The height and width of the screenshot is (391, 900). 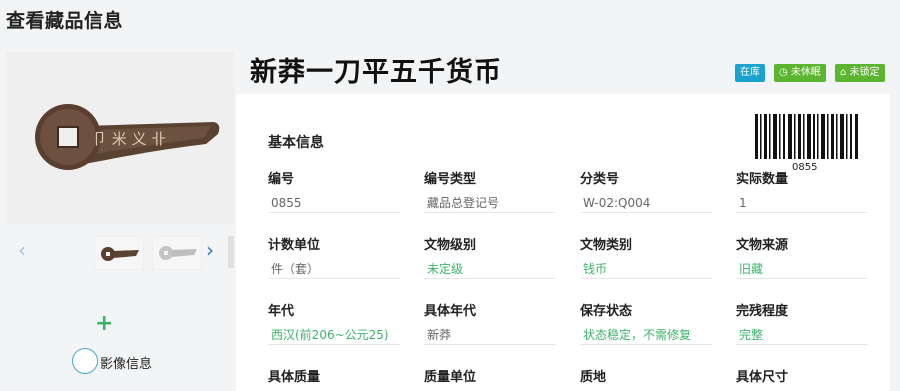 What do you see at coordinates (334, 269) in the screenshot?
I see `field-value: 件（套）` at bounding box center [334, 269].